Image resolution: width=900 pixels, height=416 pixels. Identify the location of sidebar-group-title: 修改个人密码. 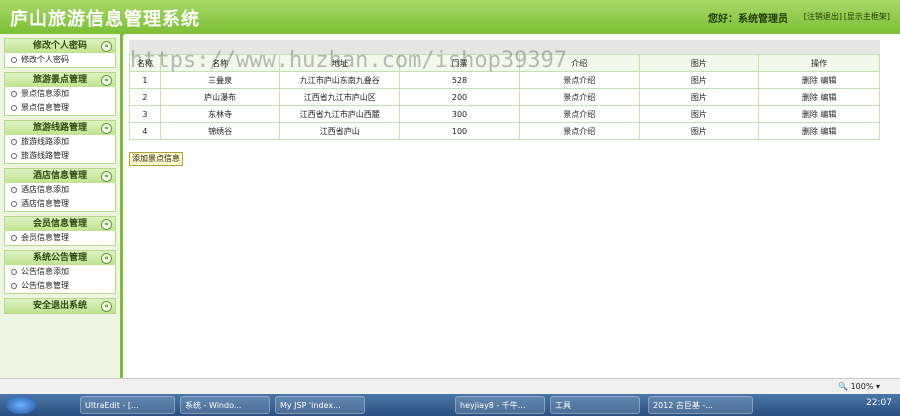
(59, 46).